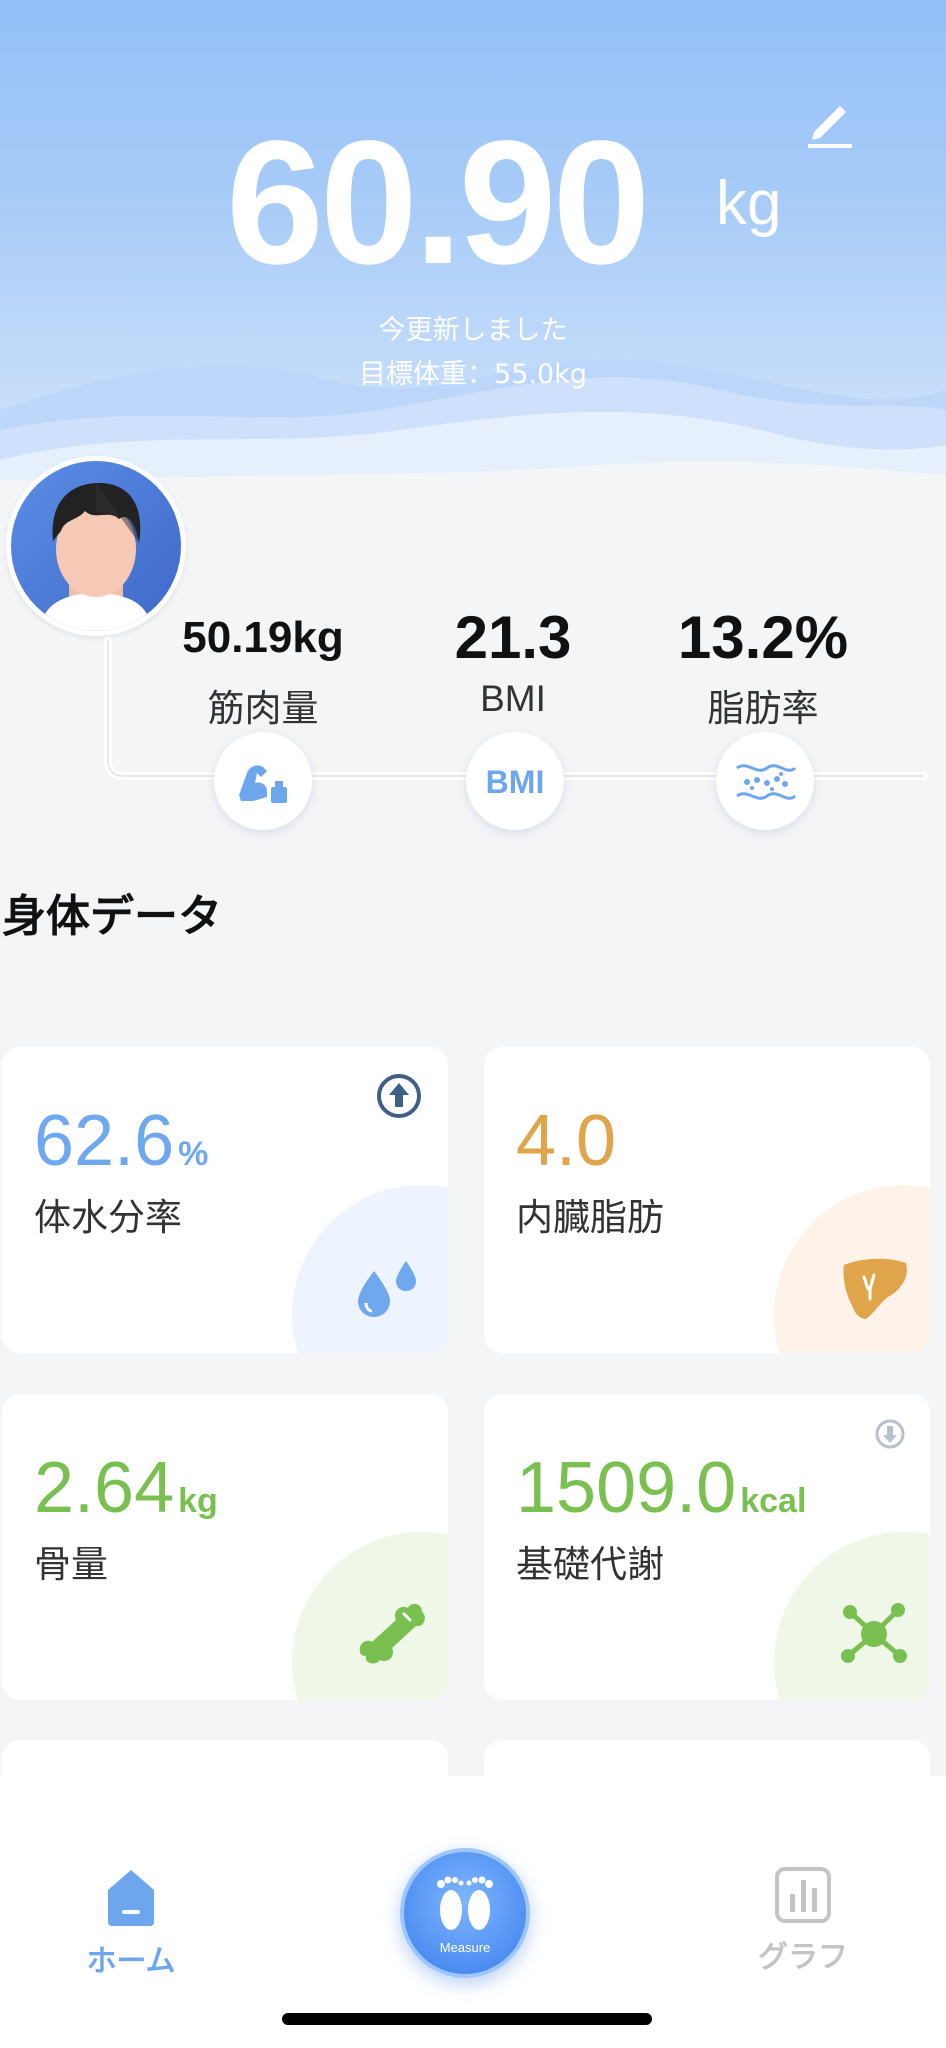  I want to click on bar-chart-icon, so click(803, 1895).